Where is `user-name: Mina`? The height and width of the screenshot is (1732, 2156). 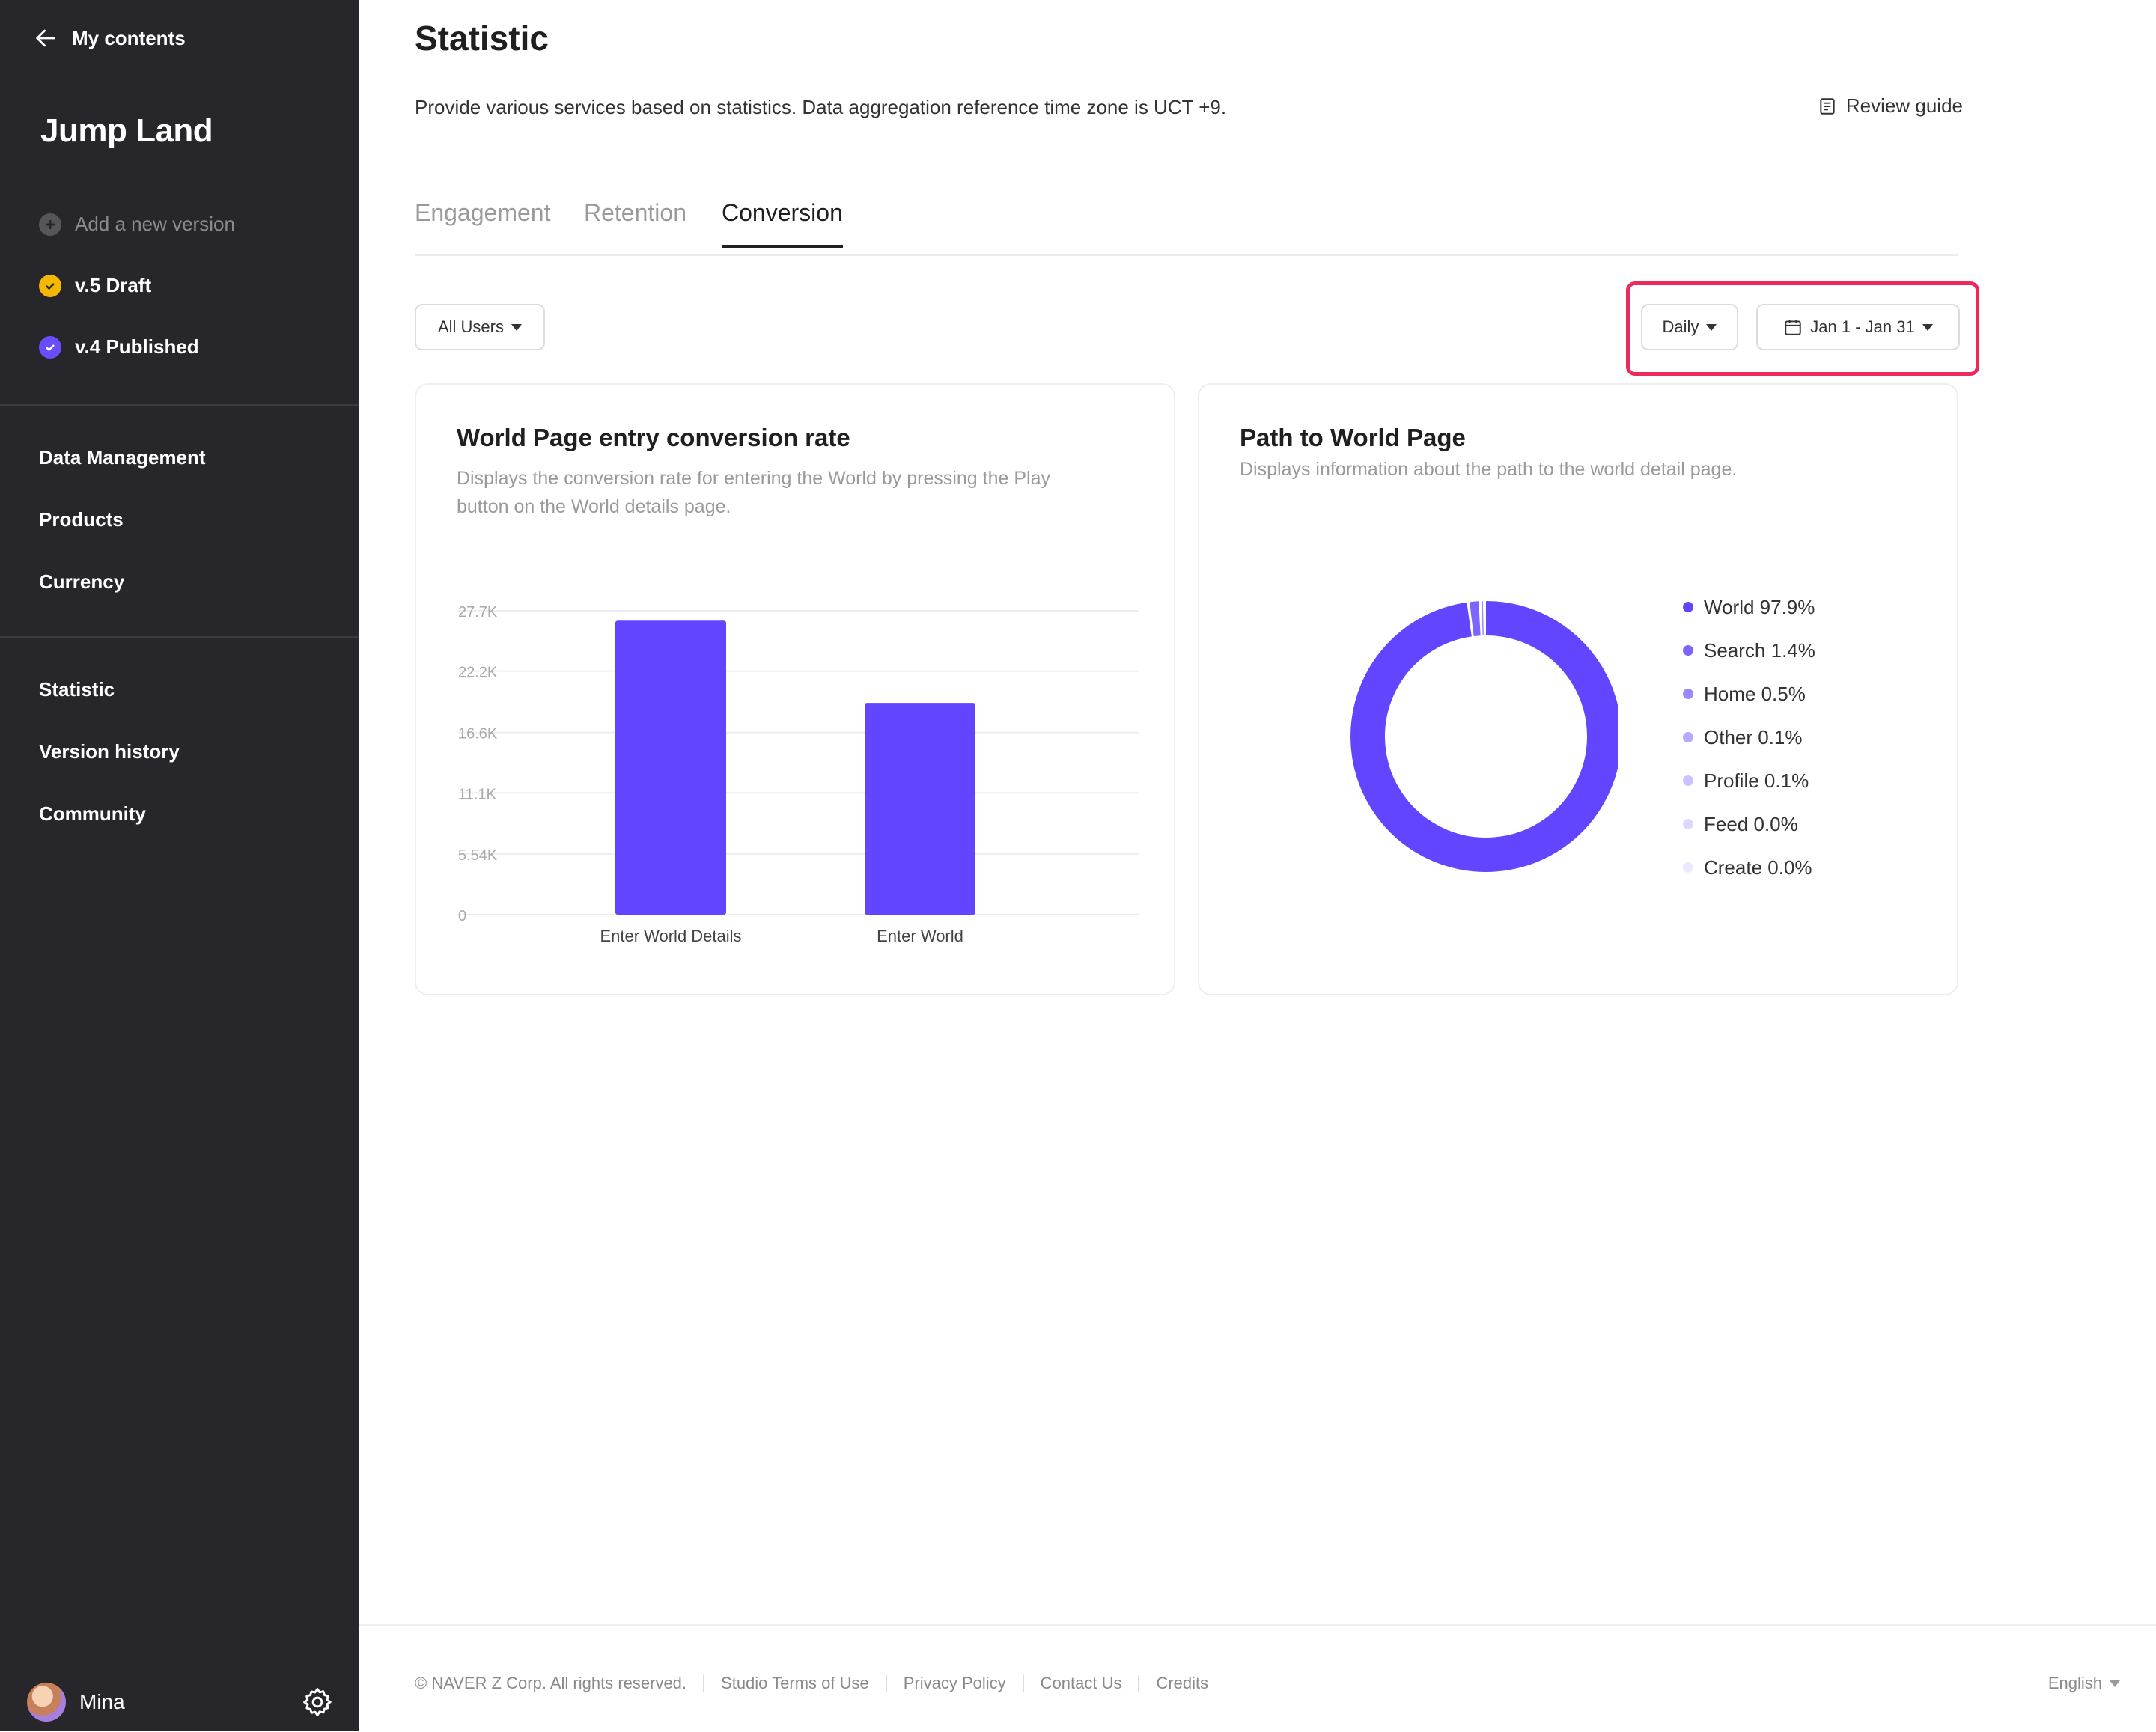
user-name: Mina is located at coordinates (102, 1702).